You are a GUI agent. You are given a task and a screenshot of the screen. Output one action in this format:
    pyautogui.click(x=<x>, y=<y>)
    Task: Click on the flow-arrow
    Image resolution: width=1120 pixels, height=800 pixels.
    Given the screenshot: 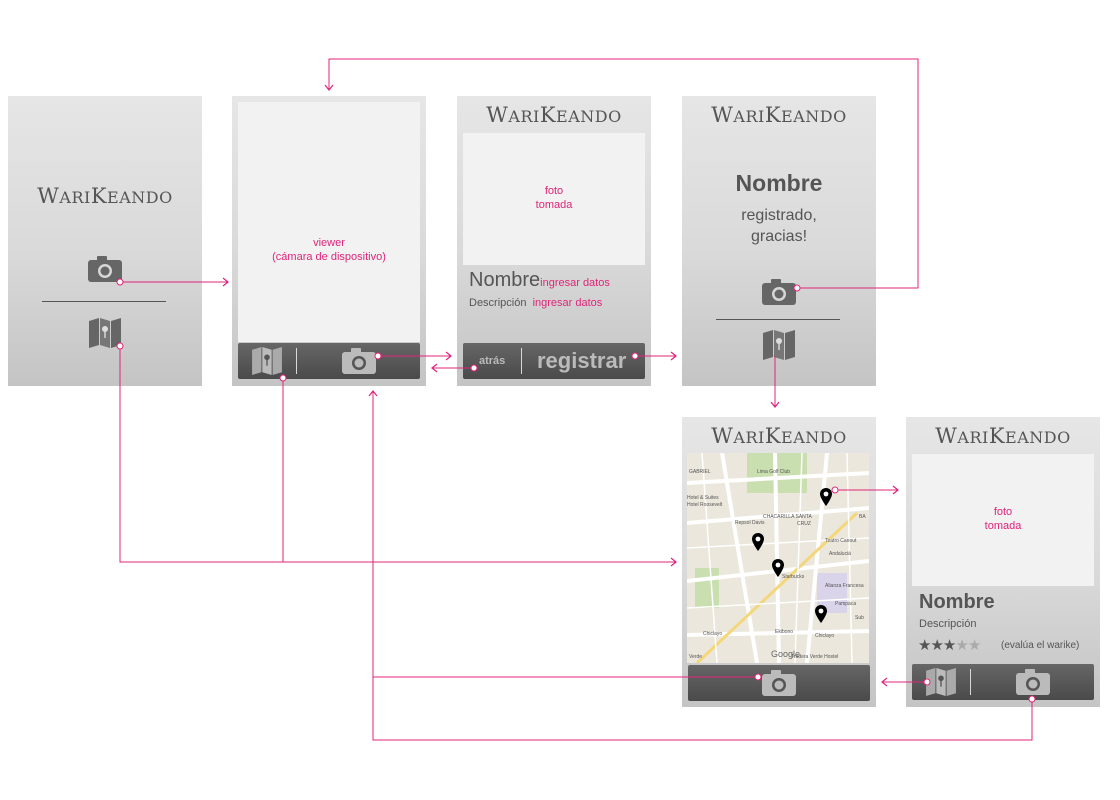 What is the action you would take?
    pyautogui.click(x=397, y=454)
    